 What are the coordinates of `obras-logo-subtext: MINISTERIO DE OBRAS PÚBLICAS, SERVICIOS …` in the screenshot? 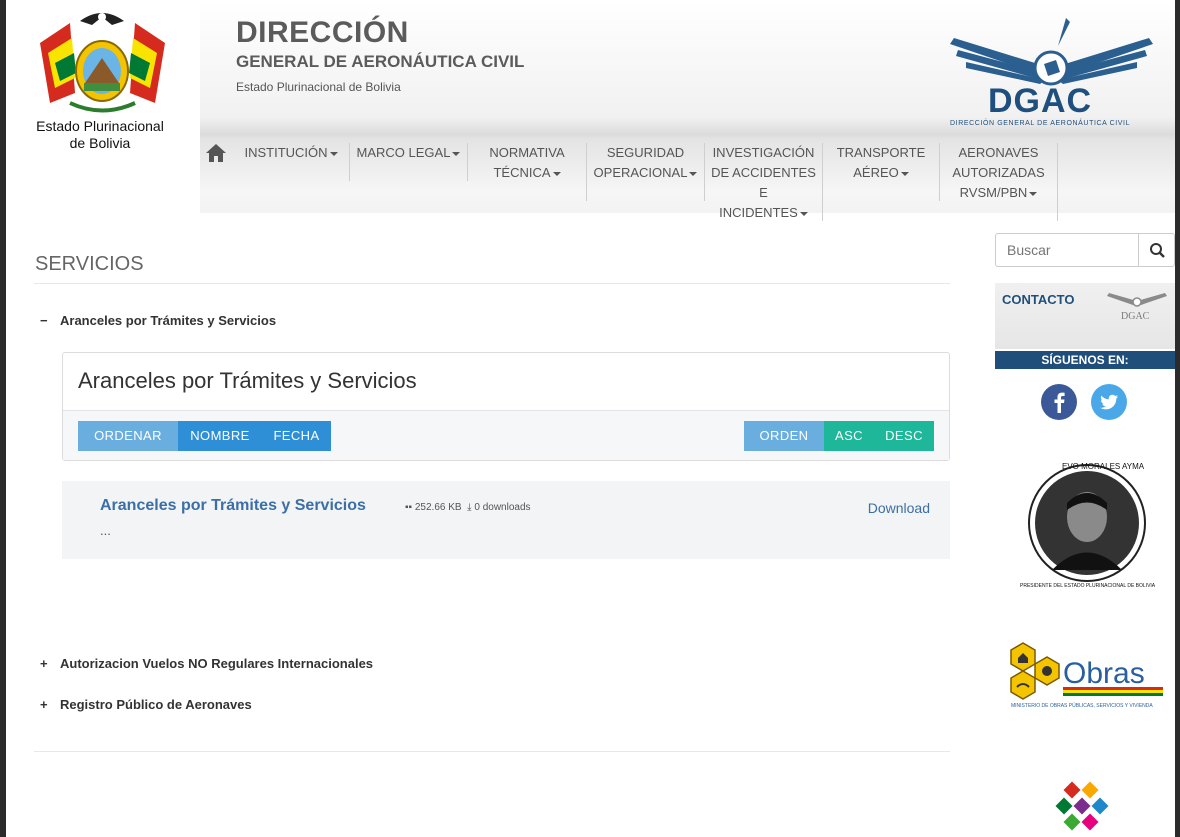 It's located at (1082, 705).